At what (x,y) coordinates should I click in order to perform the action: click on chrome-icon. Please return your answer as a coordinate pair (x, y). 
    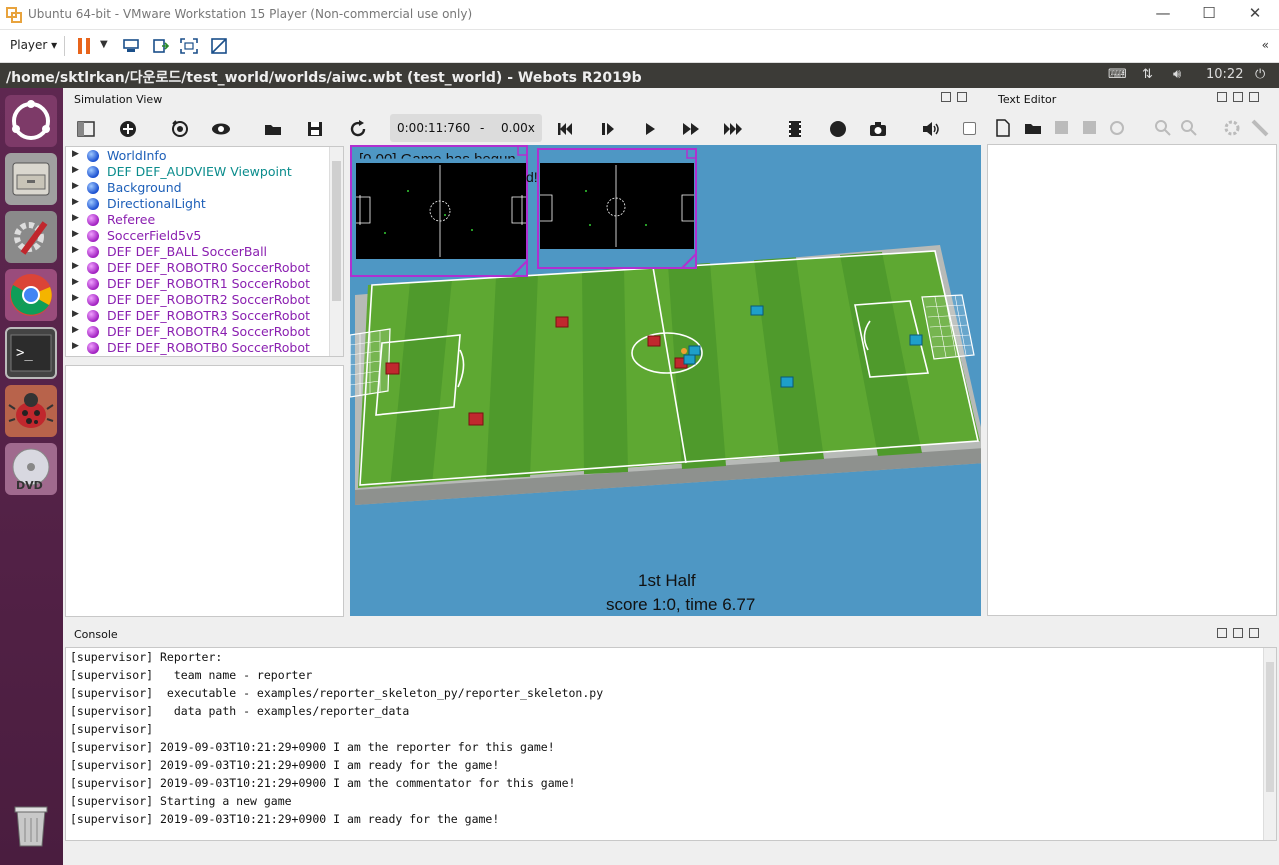
    Looking at the image, I should click on (31, 295).